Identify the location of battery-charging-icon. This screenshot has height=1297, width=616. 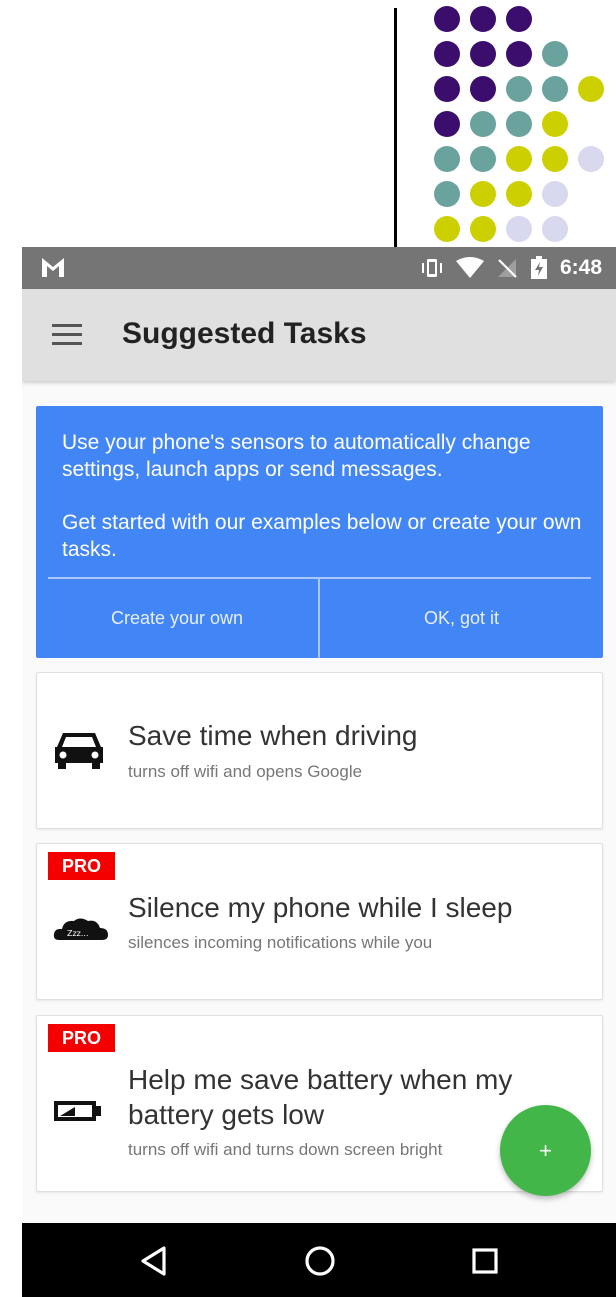
(538, 267).